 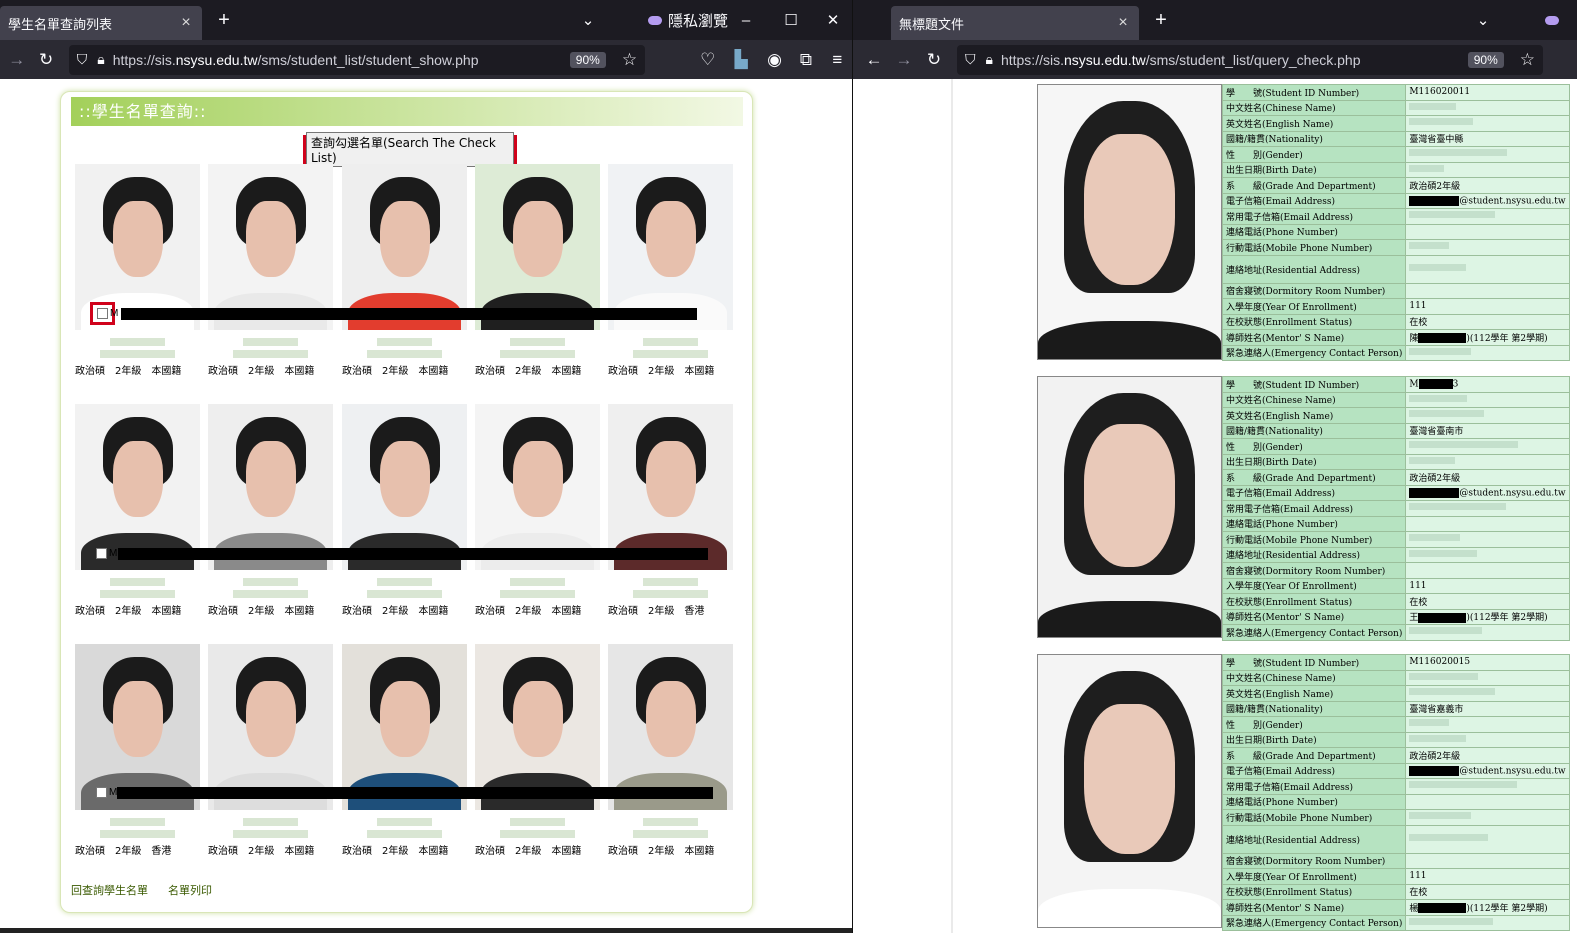 What do you see at coordinates (1314, 570) in the screenshot?
I see `field-label: 宿舍寢號(Dormitory Room Number)` at bounding box center [1314, 570].